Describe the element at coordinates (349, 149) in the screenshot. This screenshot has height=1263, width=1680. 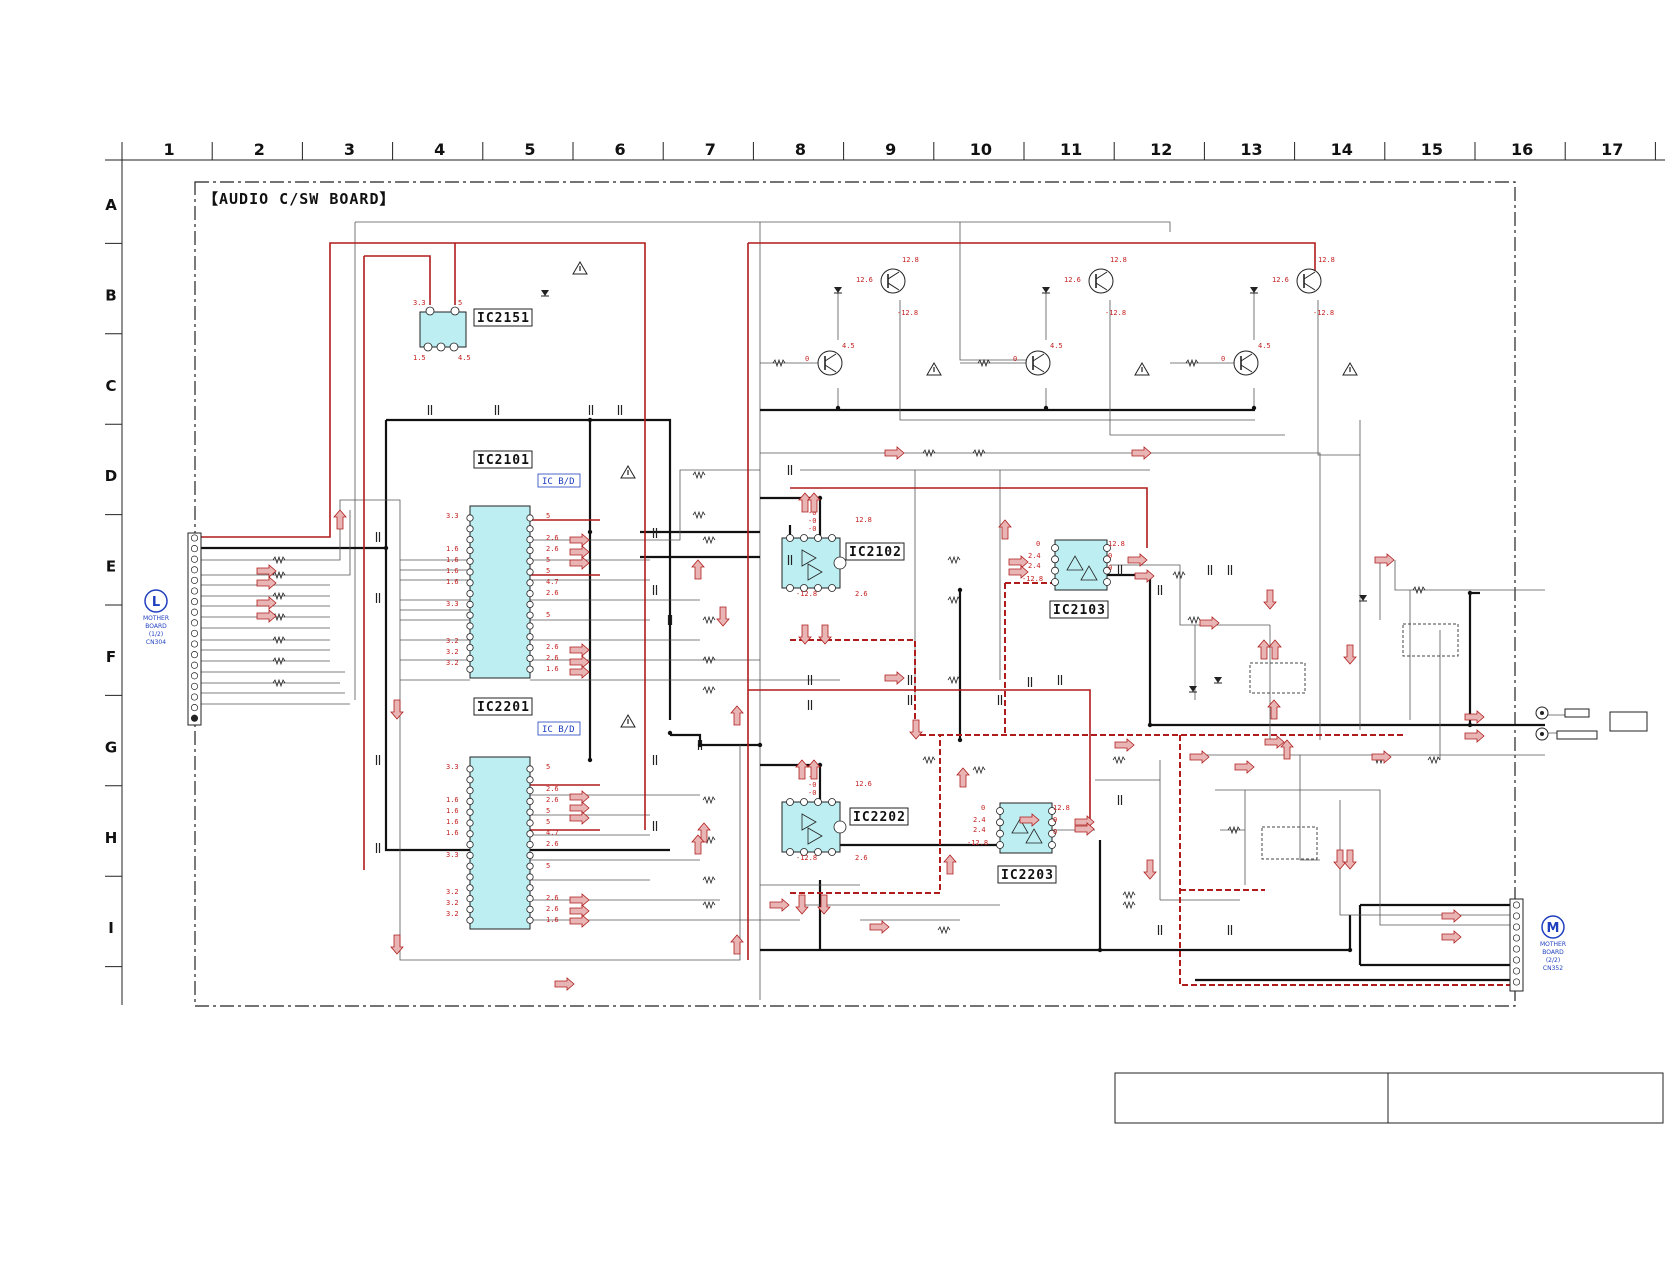
I see `column-label: 3` at that location.